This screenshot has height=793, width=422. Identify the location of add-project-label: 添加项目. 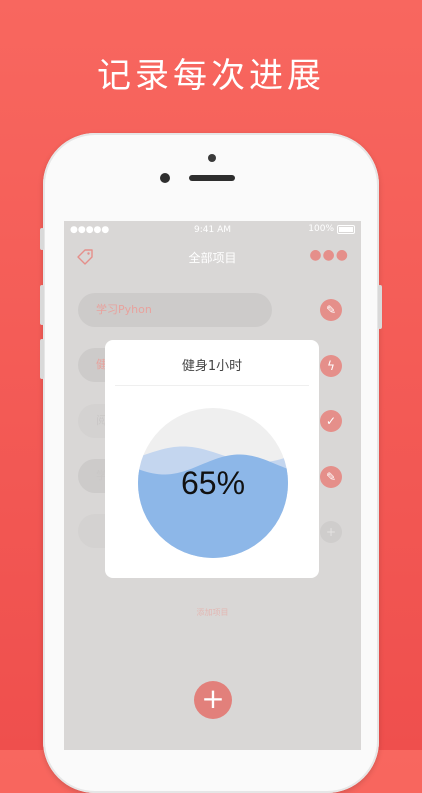
(212, 612).